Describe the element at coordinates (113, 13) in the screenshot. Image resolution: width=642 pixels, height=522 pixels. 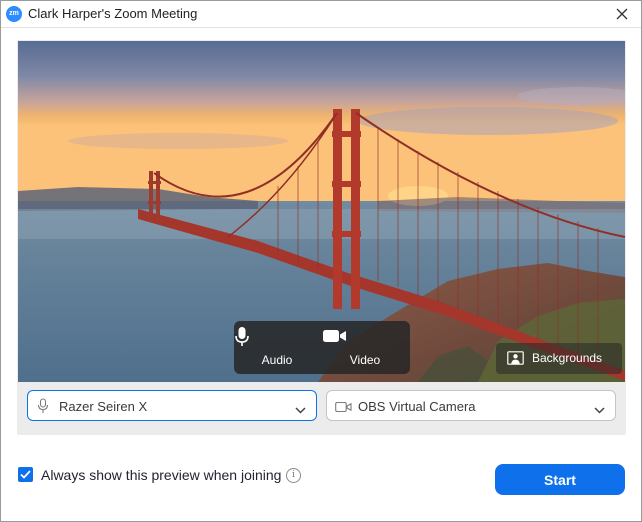
I see `window-title: Clark Harper's Zoom Meeting` at that location.